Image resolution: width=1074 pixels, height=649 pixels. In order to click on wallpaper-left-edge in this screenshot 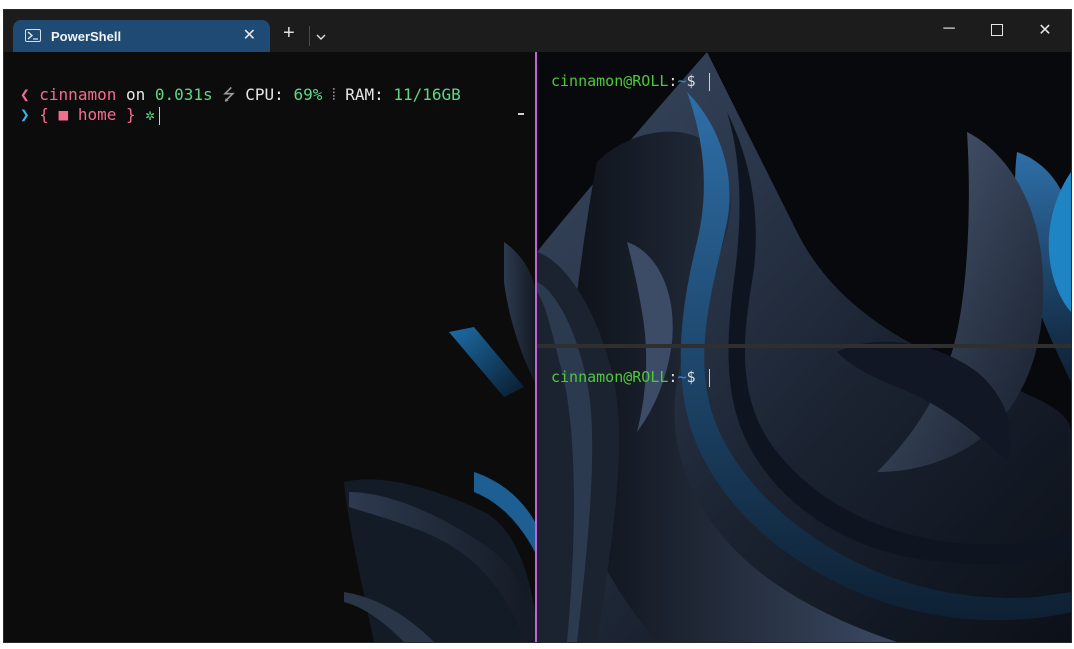, I will do `click(439, 442)`.